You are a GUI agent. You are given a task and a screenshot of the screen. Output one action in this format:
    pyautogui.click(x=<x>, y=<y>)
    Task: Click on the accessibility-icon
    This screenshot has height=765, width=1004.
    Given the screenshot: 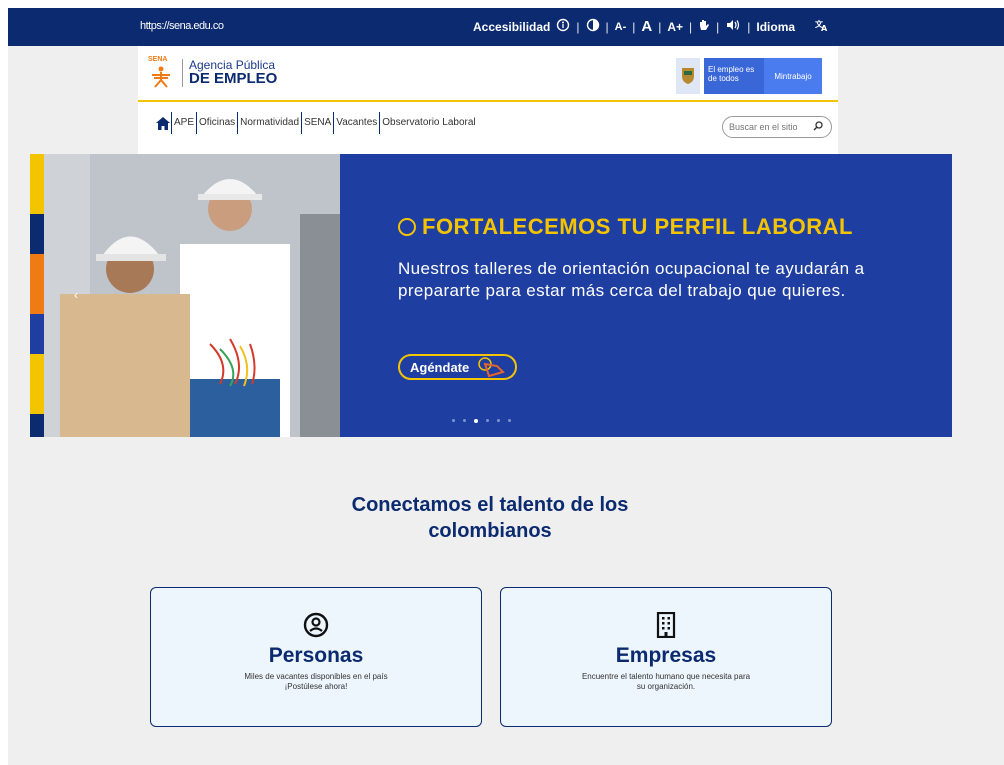 What is the action you would take?
    pyautogui.click(x=563, y=26)
    